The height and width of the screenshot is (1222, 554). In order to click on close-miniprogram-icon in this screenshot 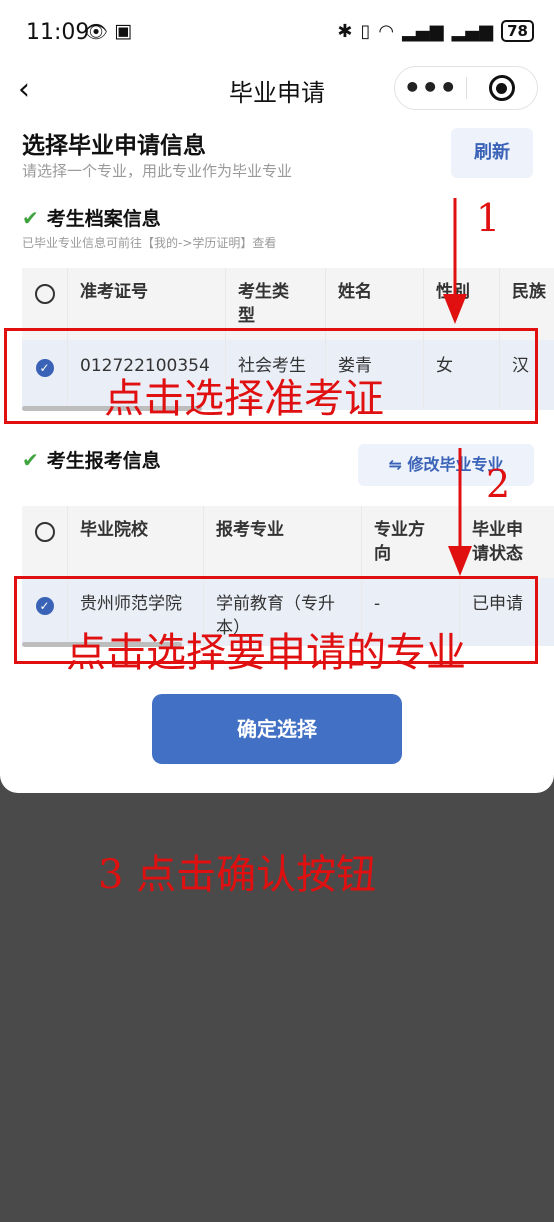, I will do `click(502, 88)`.